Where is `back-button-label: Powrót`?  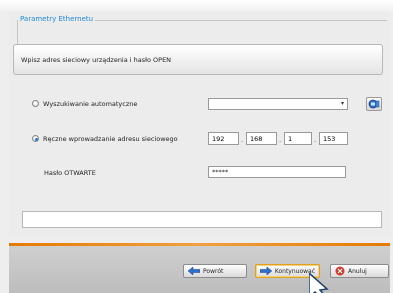 back-button-label: Powrót is located at coordinates (213, 271).